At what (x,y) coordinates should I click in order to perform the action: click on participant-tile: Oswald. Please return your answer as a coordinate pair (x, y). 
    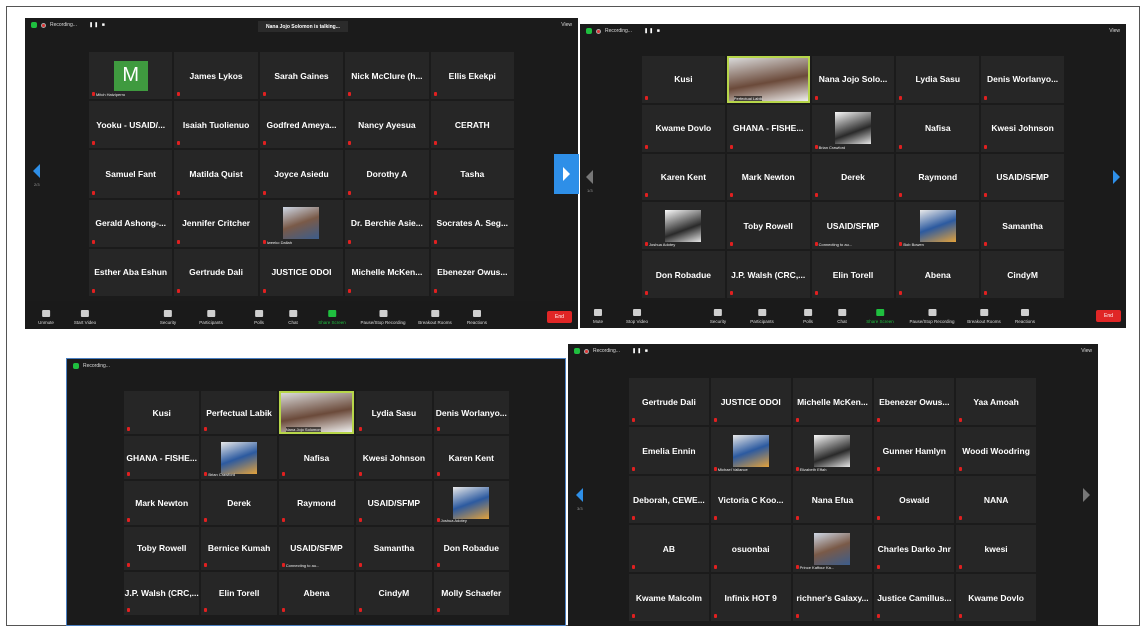
    Looking at the image, I should click on (914, 499).